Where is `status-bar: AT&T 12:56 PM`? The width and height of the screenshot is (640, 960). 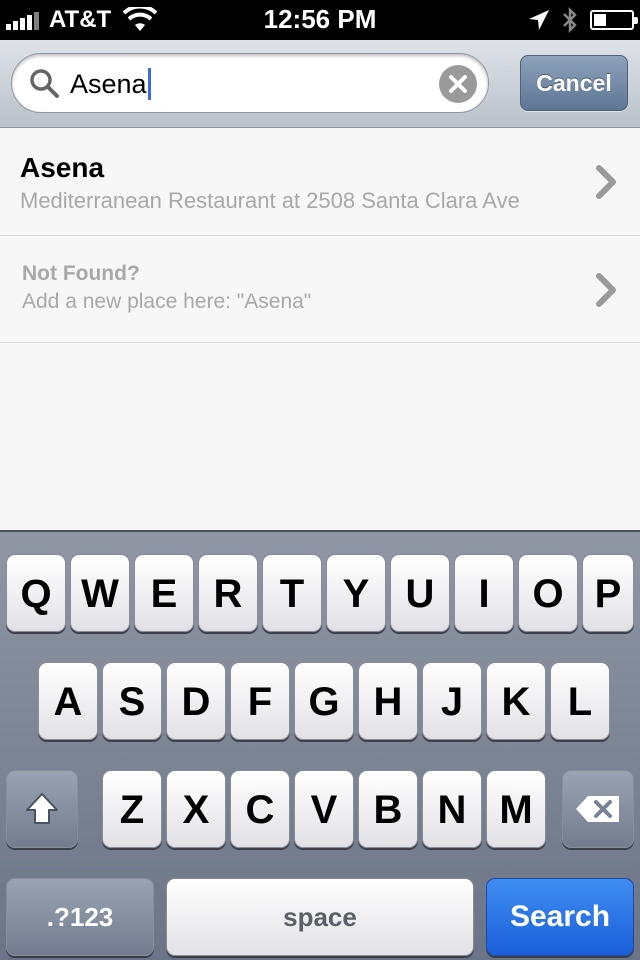
status-bar: AT&T 12:56 PM is located at coordinates (320, 20).